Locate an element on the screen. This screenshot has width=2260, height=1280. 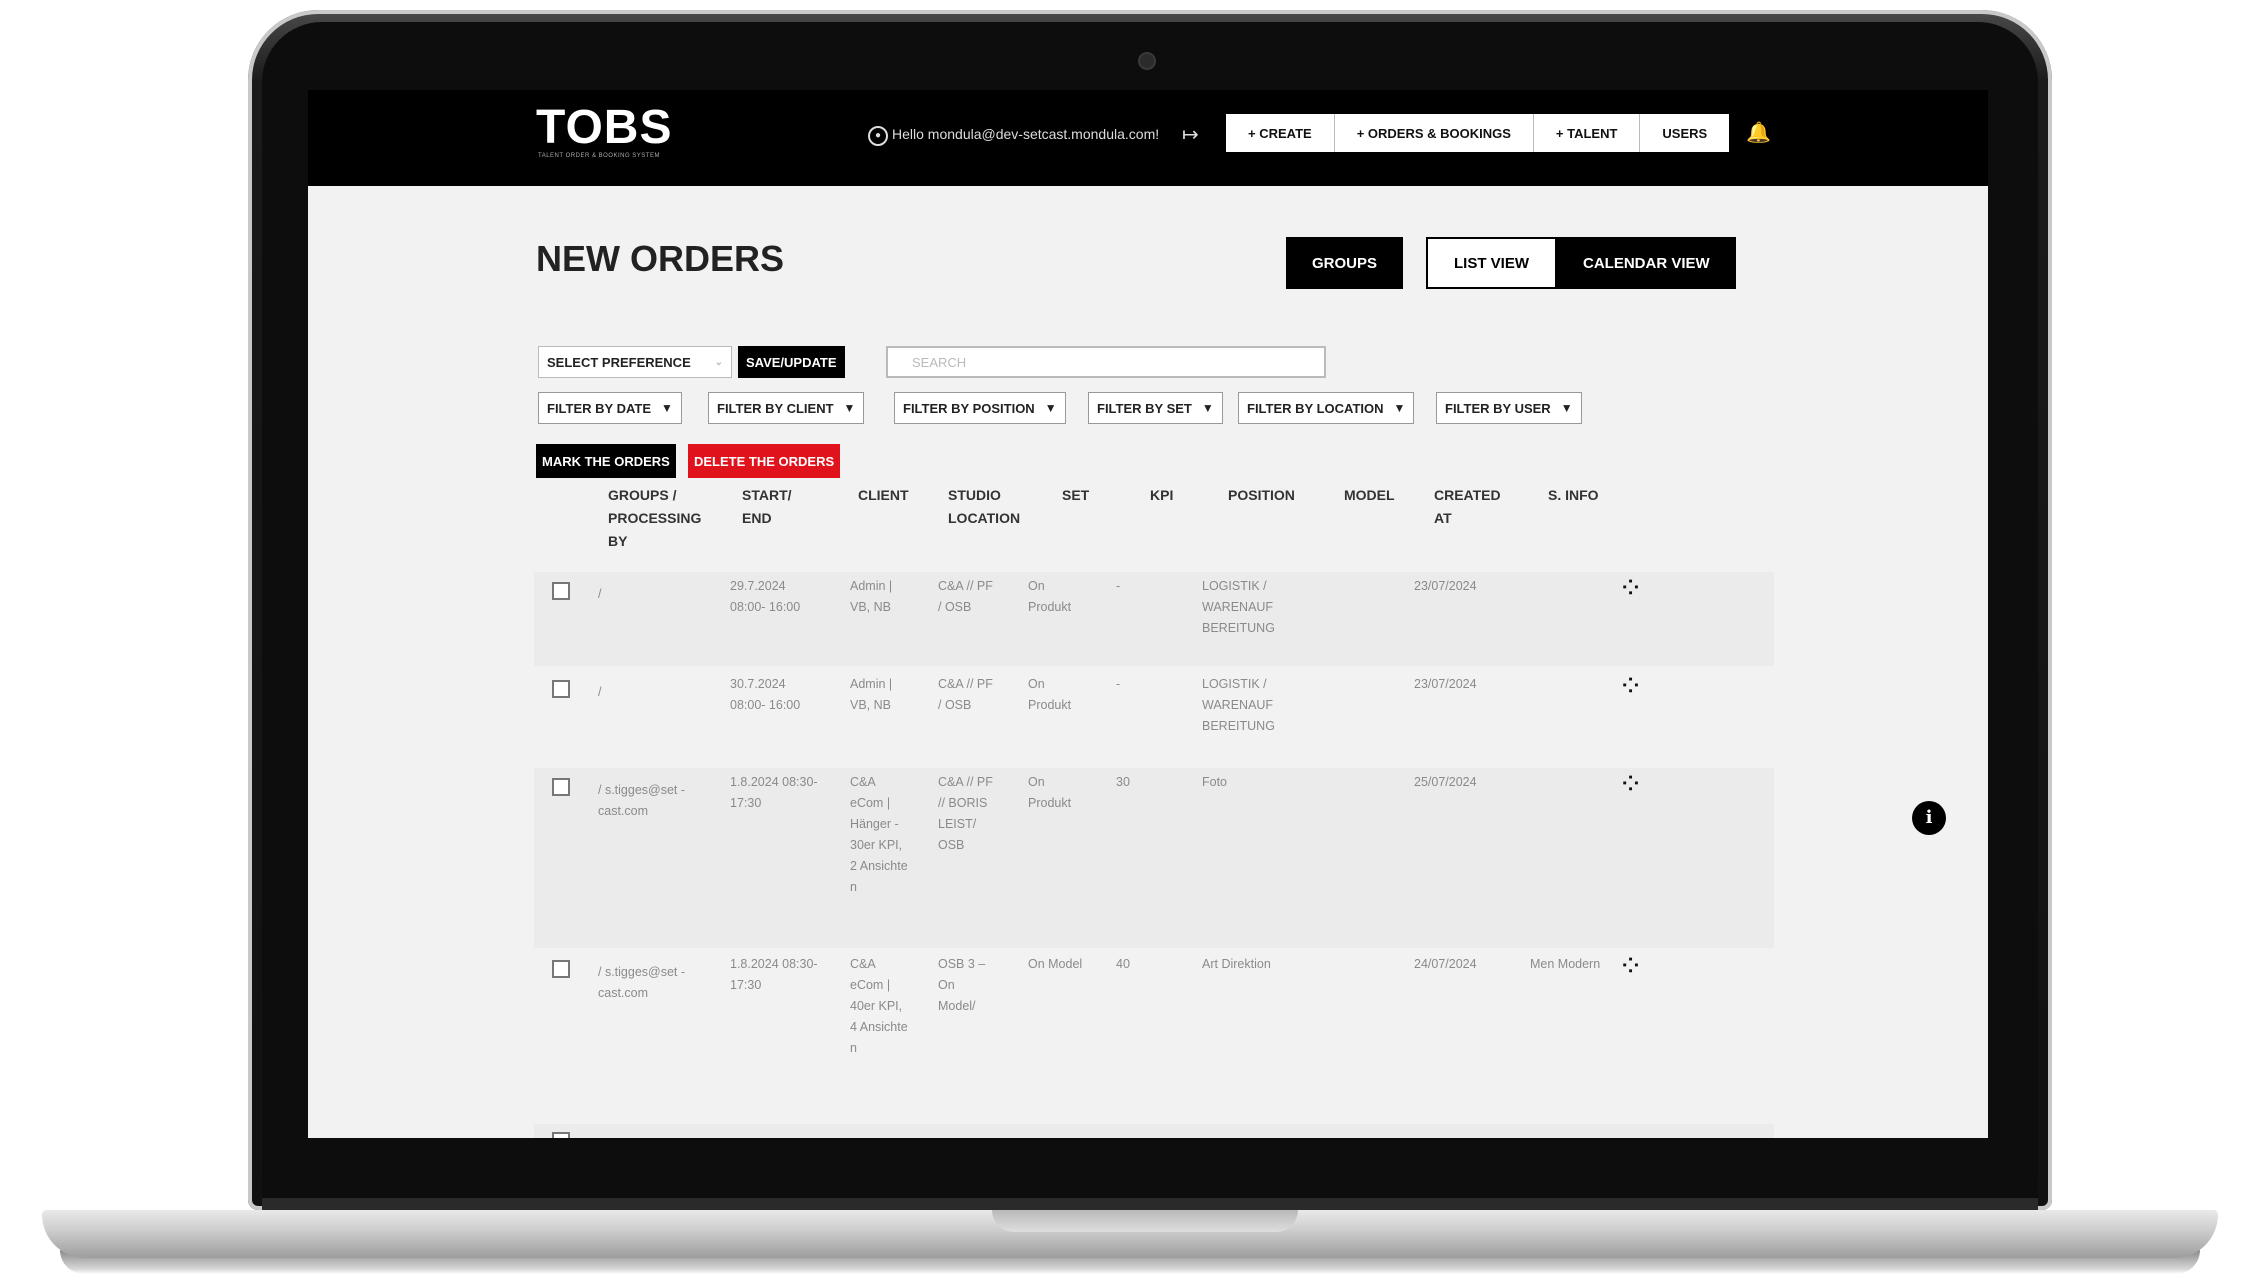
camera-icon is located at coordinates (1147, 61).